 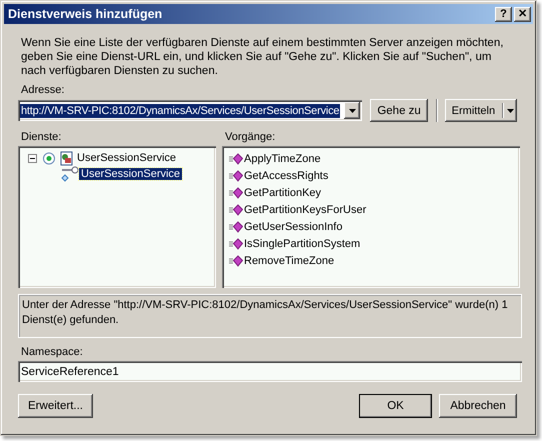 What do you see at coordinates (270, 371) in the screenshot?
I see `namespace-field: ServiceReference1` at bounding box center [270, 371].